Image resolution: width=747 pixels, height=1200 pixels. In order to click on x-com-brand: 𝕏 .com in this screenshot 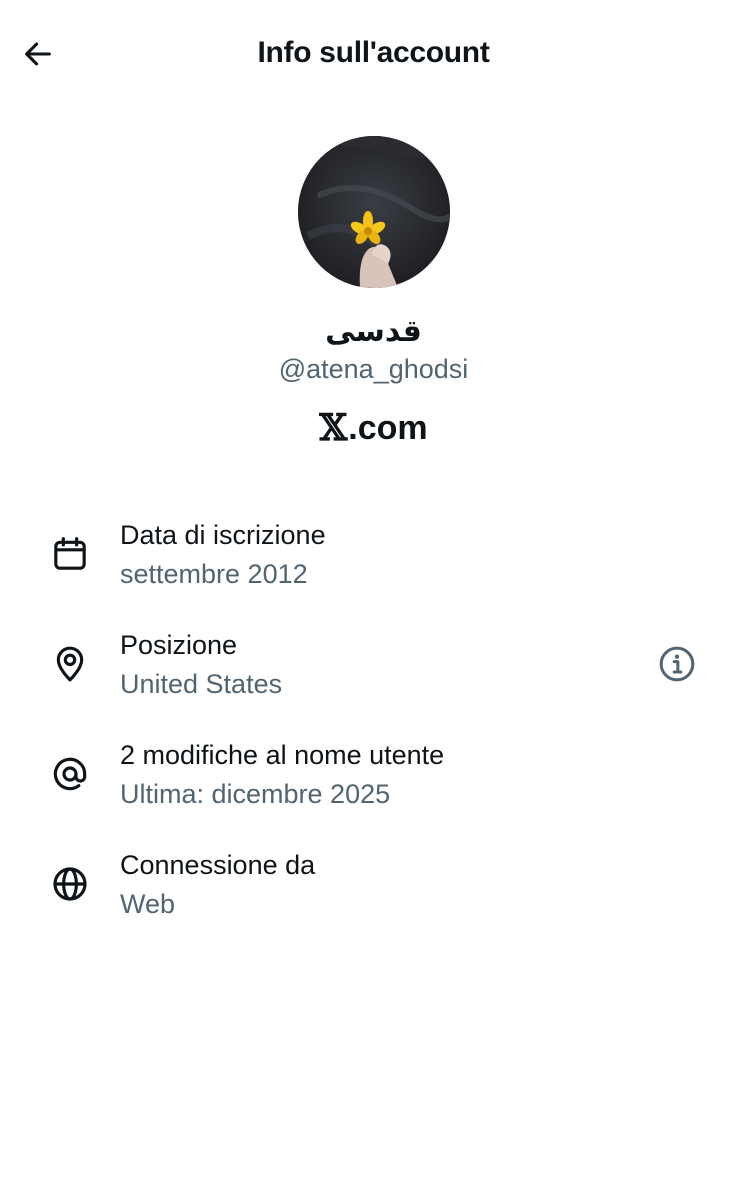, I will do `click(373, 428)`.